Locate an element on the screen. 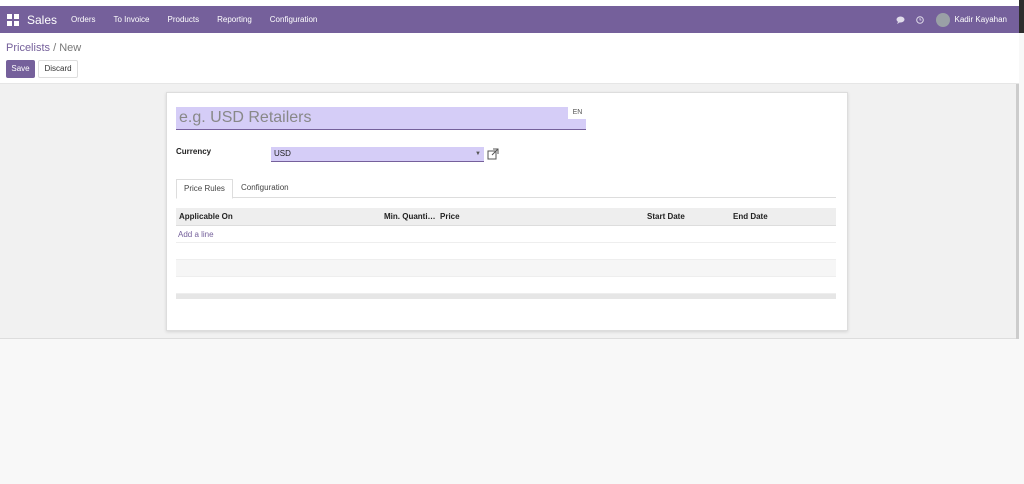 This screenshot has height=484, width=1024. clock-icon is located at coordinates (919, 19).